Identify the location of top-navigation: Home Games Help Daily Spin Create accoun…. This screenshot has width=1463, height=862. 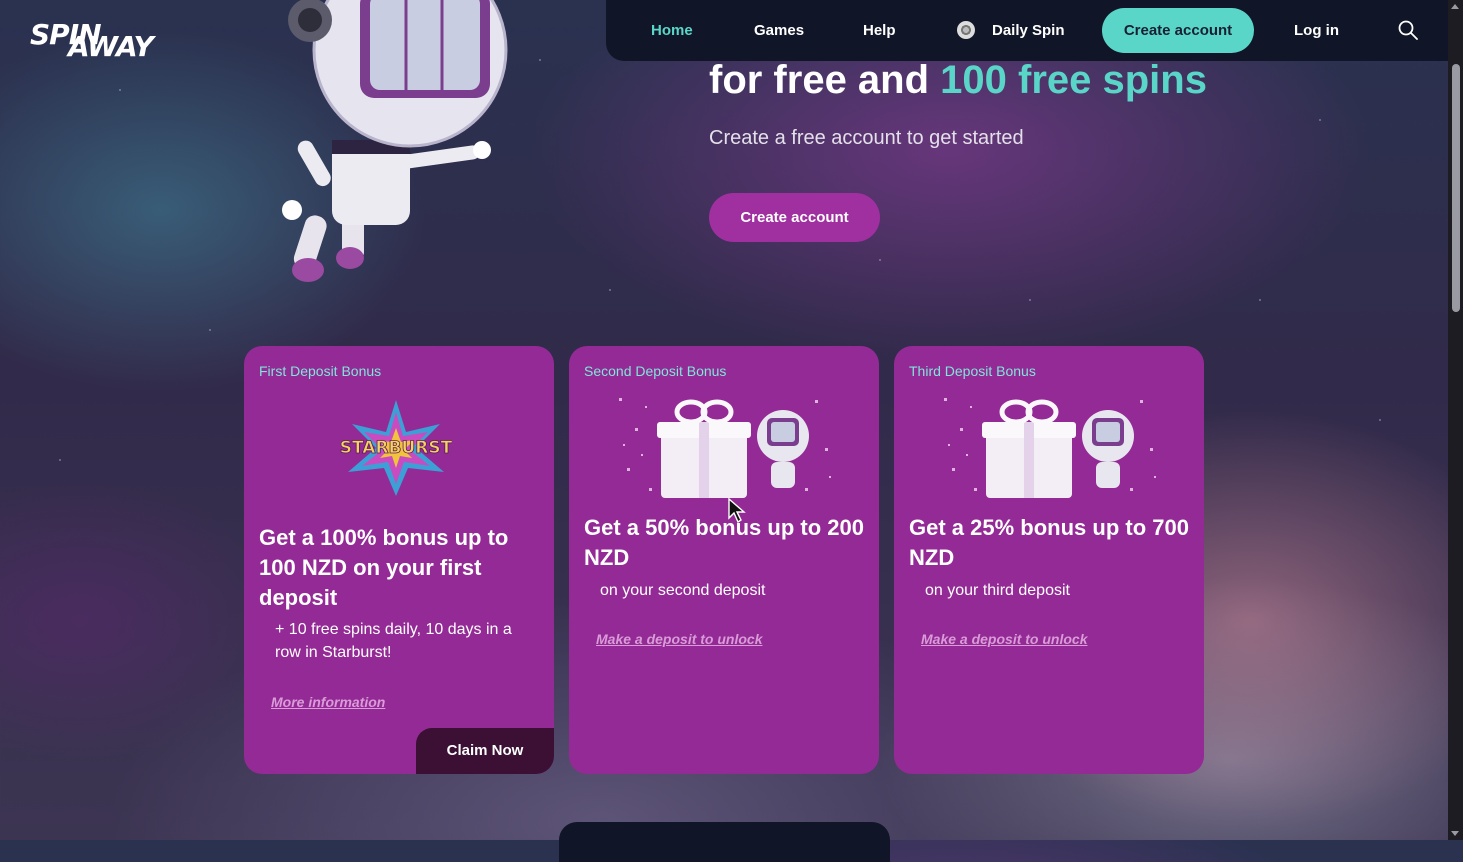
(1027, 30).